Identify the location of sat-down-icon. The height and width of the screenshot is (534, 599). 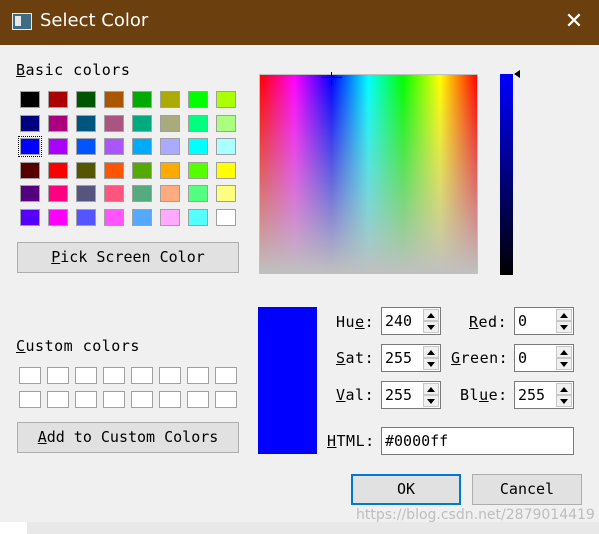
(431, 364).